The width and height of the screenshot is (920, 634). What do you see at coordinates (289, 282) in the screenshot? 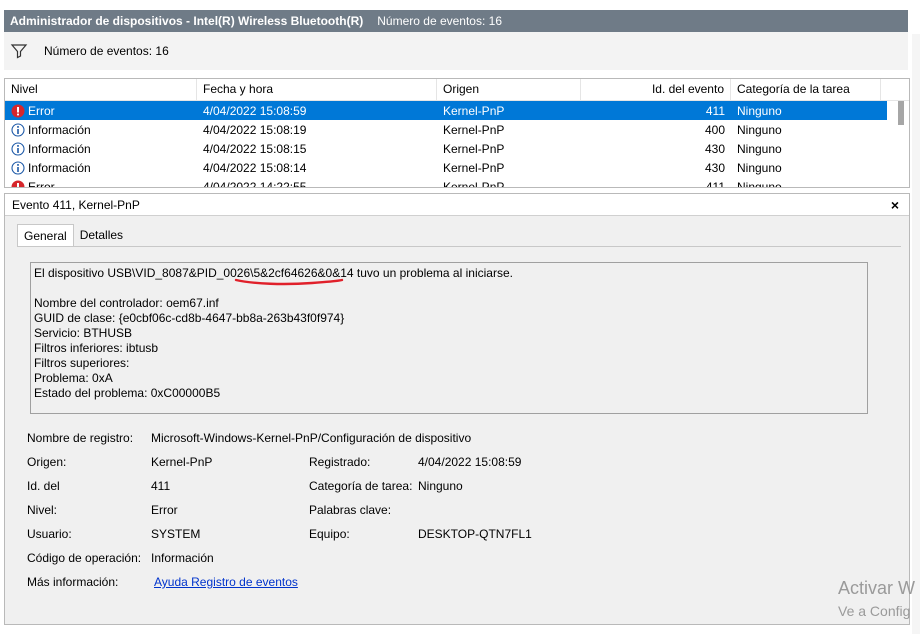
I see `red-annotation-underline` at bounding box center [289, 282].